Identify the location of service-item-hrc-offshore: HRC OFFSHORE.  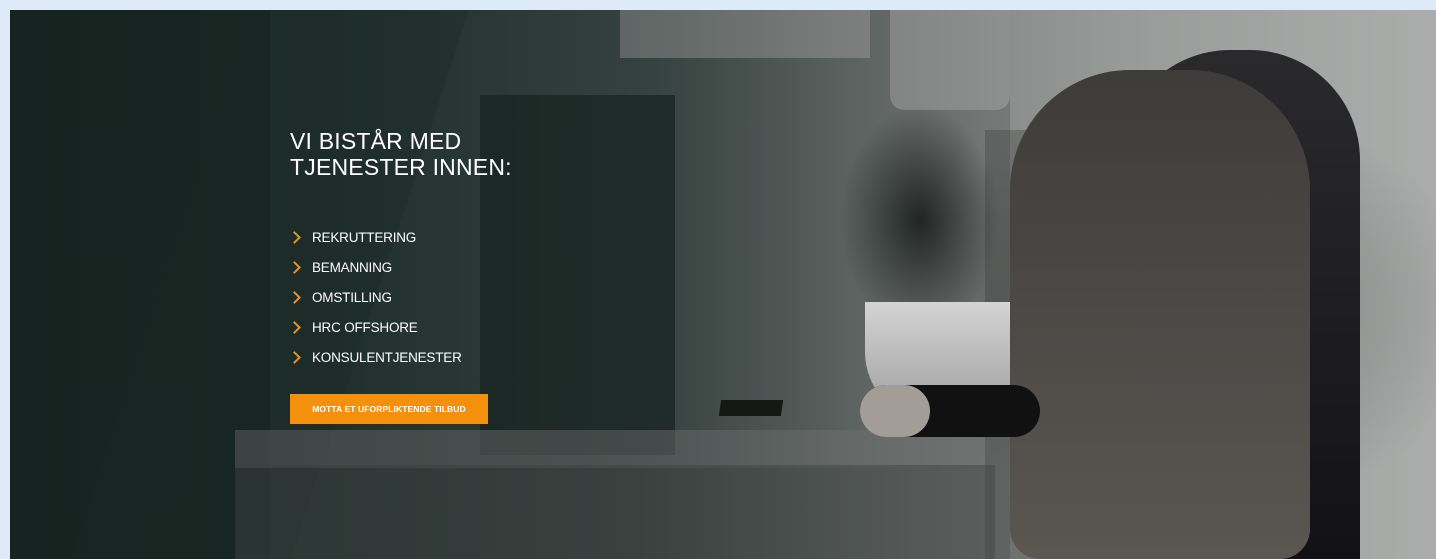
(400, 327).